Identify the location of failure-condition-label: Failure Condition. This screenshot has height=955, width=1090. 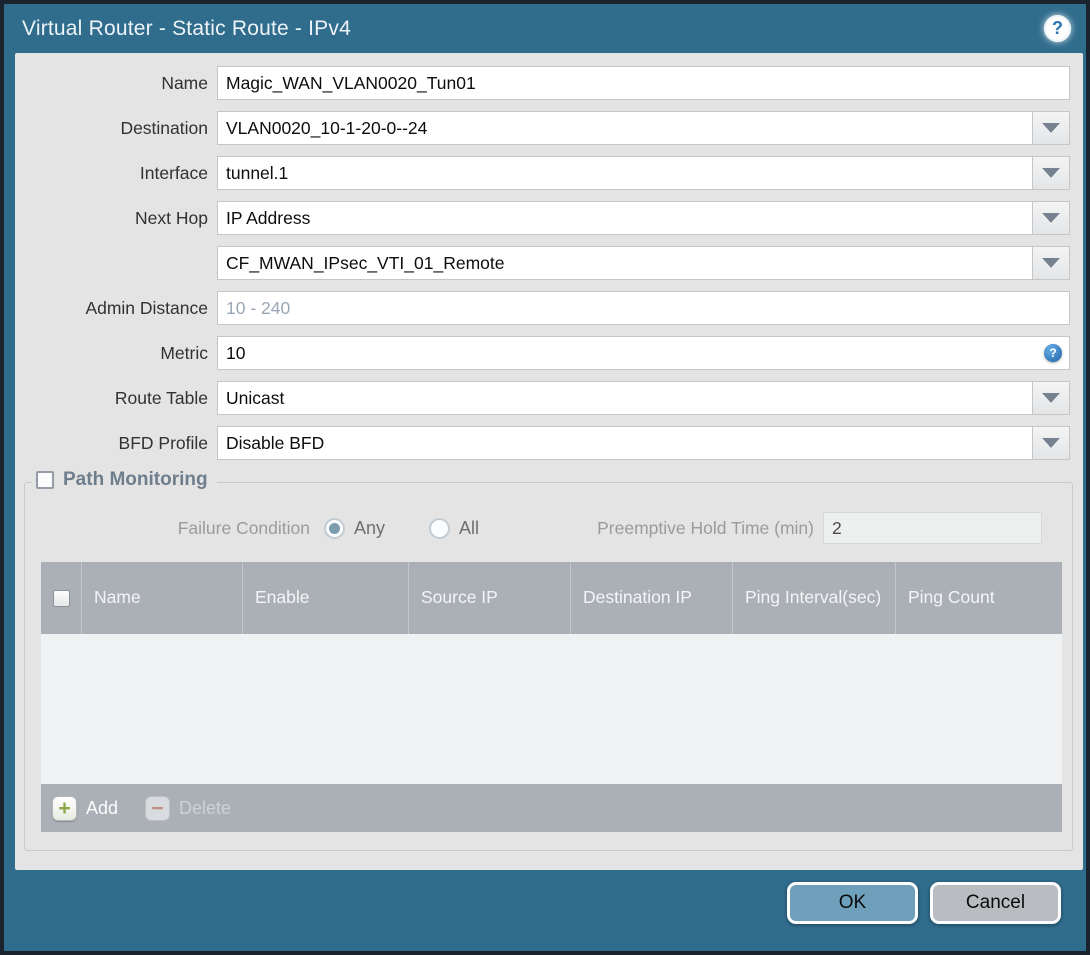
(243, 527).